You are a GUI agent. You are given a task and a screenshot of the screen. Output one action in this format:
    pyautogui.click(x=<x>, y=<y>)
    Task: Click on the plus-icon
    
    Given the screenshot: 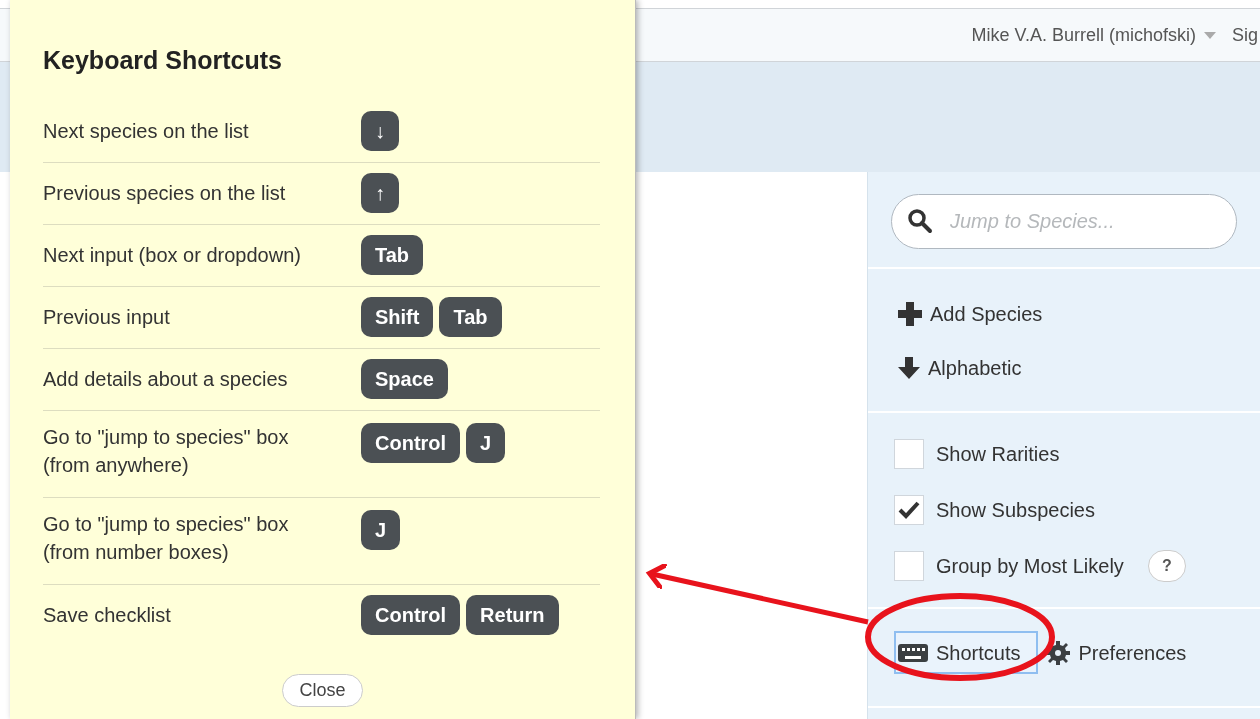 What is the action you would take?
    pyautogui.click(x=910, y=314)
    